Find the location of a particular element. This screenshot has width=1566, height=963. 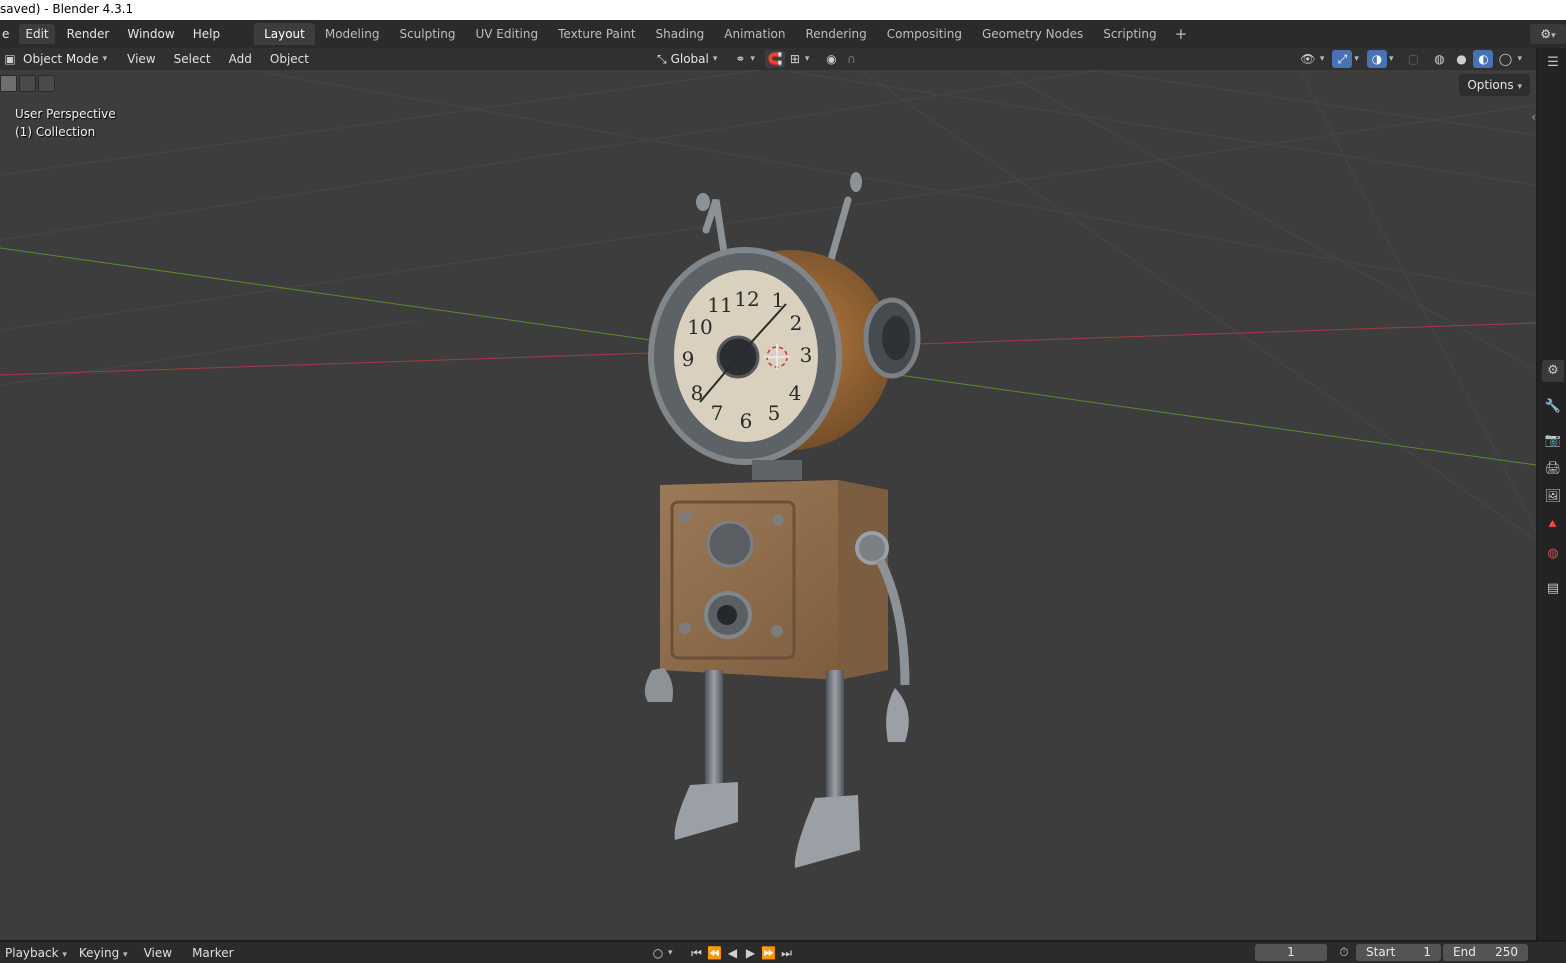

tab-geometry-nodes: Geometry Nodes is located at coordinates (1032, 34).